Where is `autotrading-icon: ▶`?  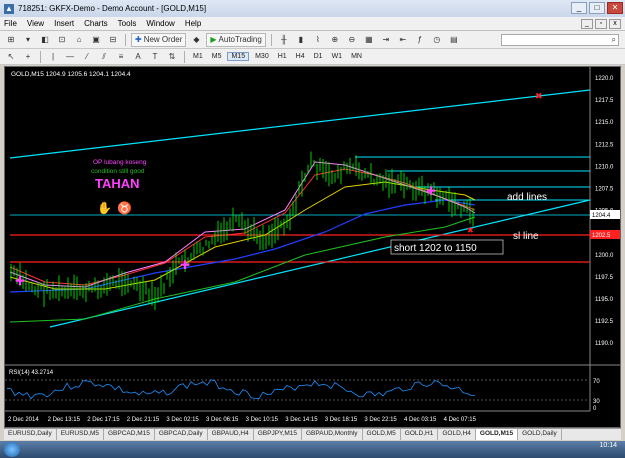 autotrading-icon: ▶ is located at coordinates (213, 39).